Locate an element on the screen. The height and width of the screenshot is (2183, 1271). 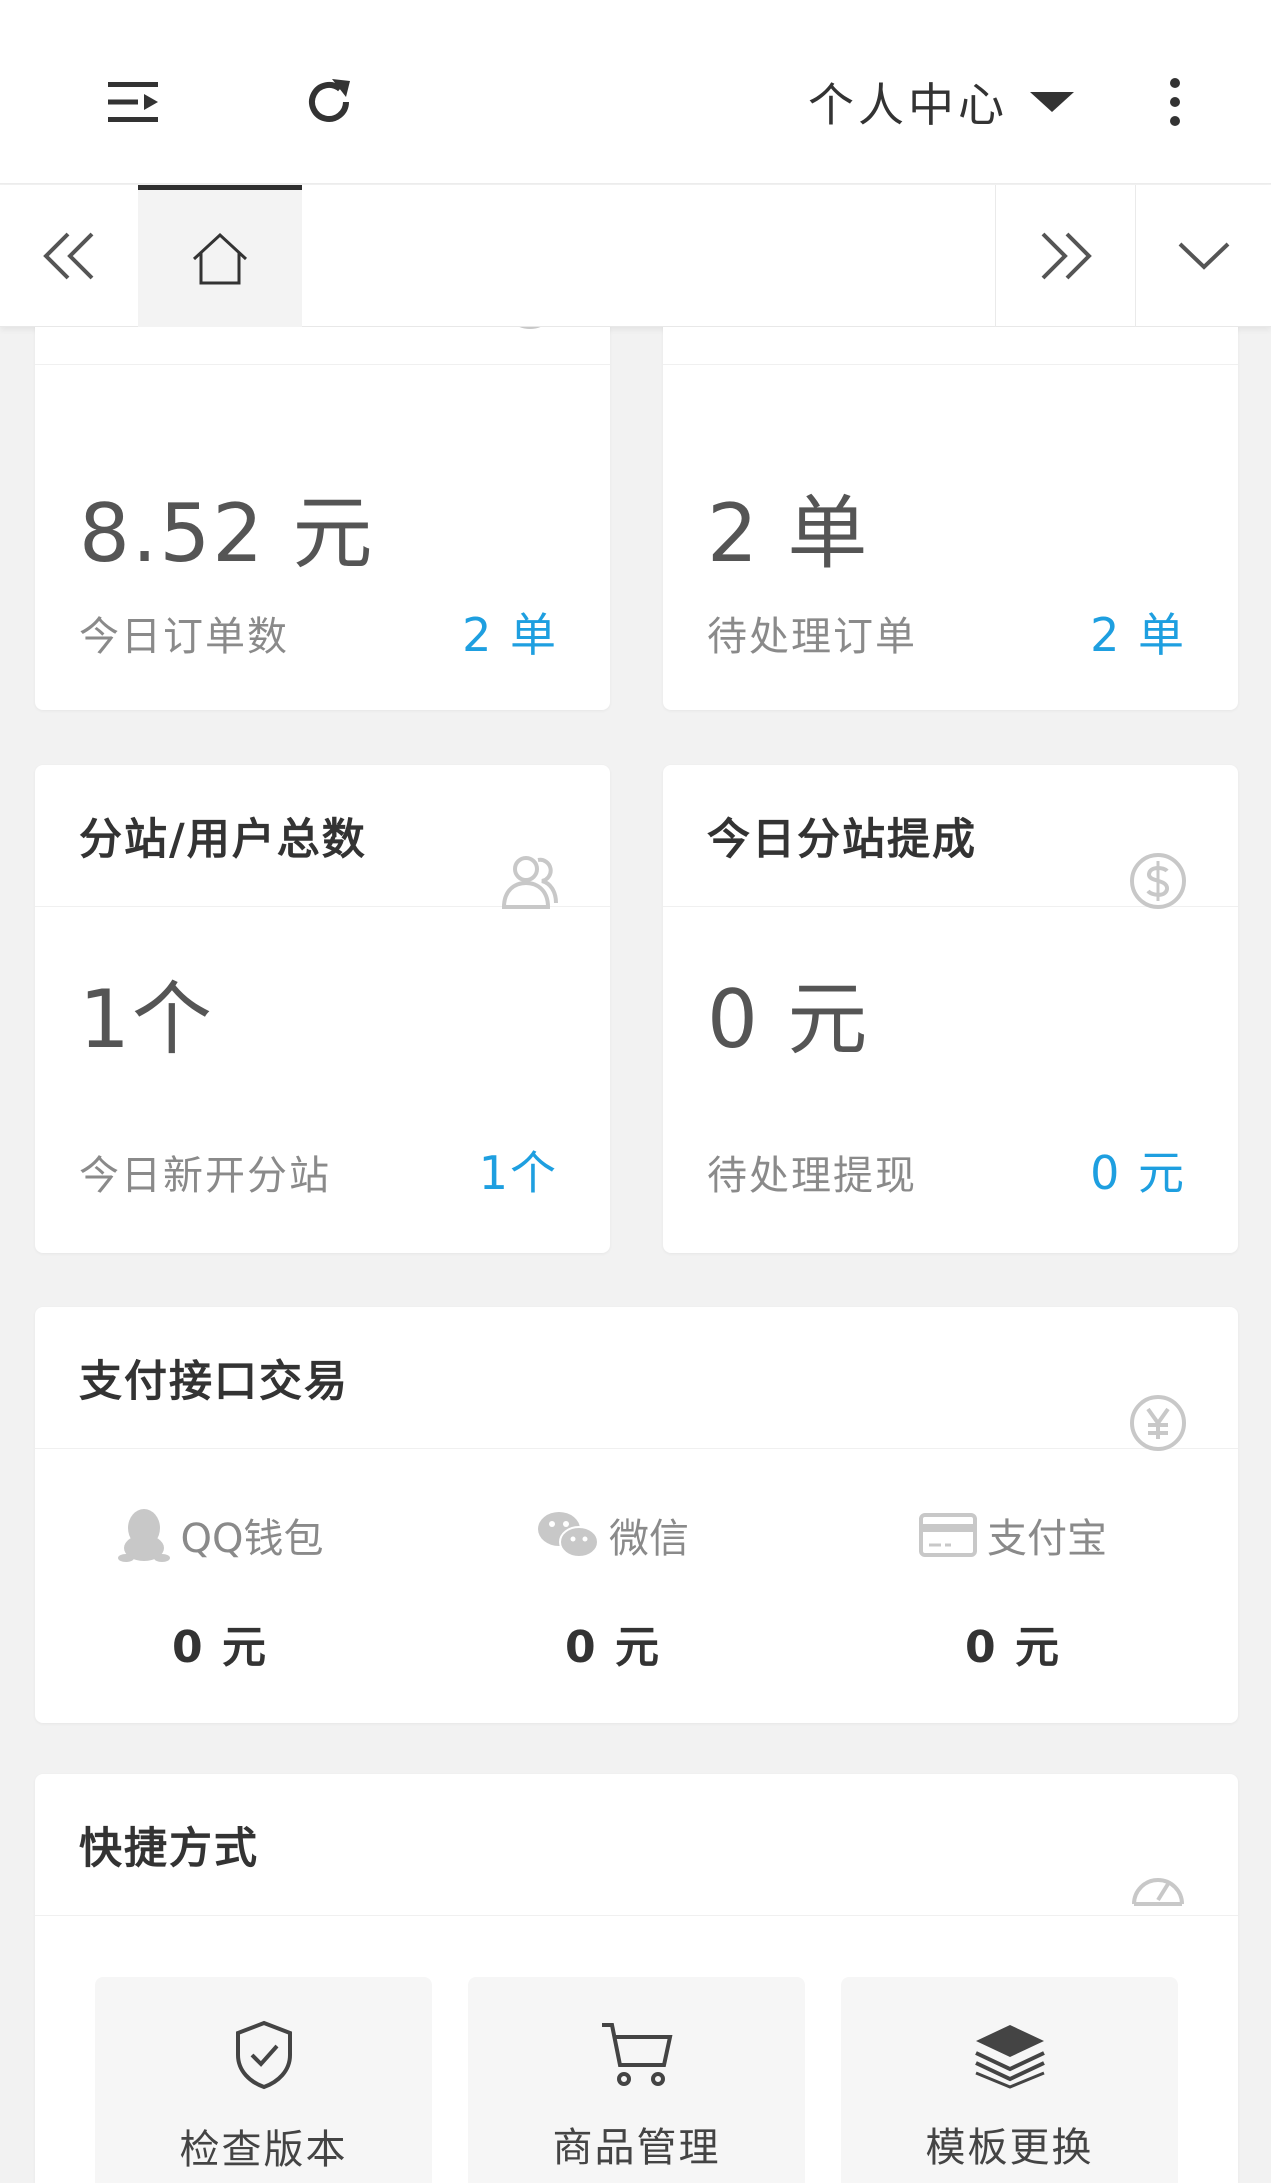
commission-value: 0 元 is located at coordinates (788, 1019).